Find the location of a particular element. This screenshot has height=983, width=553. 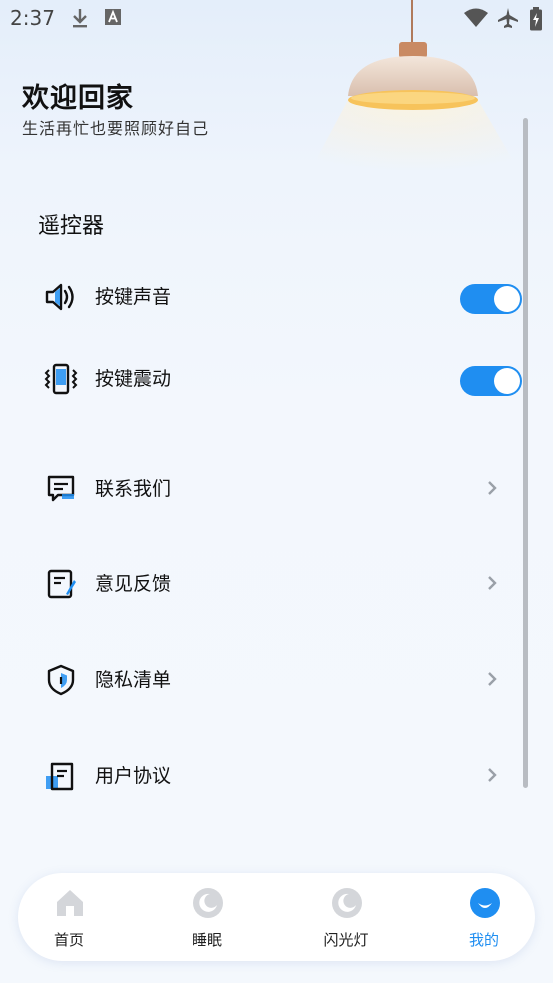

section-title-remote: 遥控器 is located at coordinates (71, 226).